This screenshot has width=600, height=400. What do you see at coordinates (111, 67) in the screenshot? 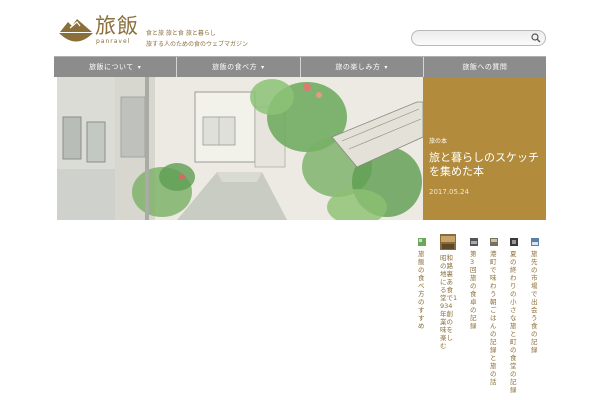
I see `nav-item-label: 旅飯について` at bounding box center [111, 67].